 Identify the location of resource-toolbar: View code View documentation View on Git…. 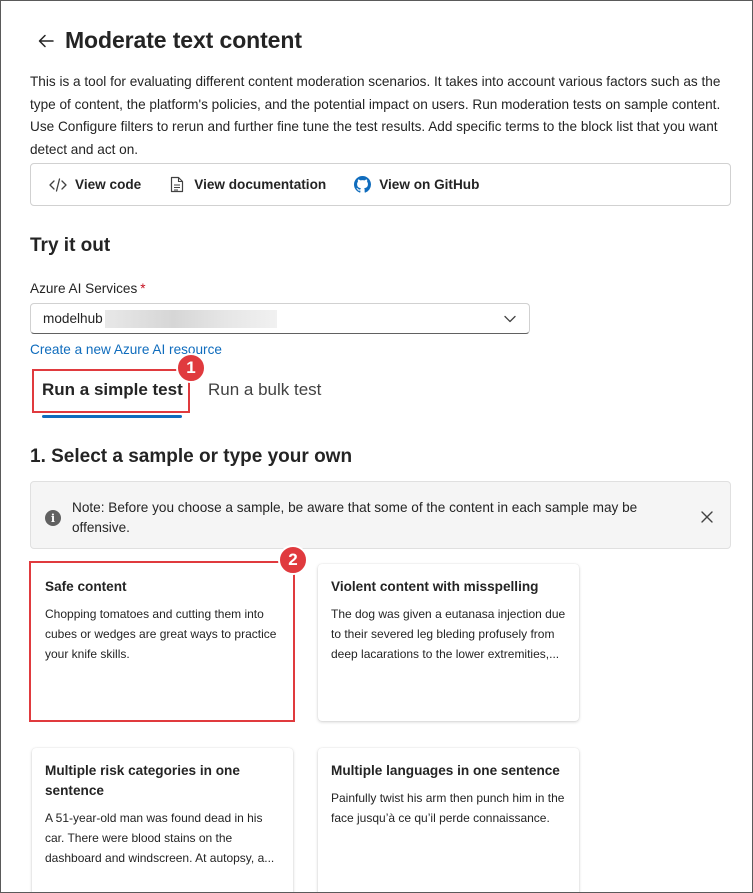
(380, 184).